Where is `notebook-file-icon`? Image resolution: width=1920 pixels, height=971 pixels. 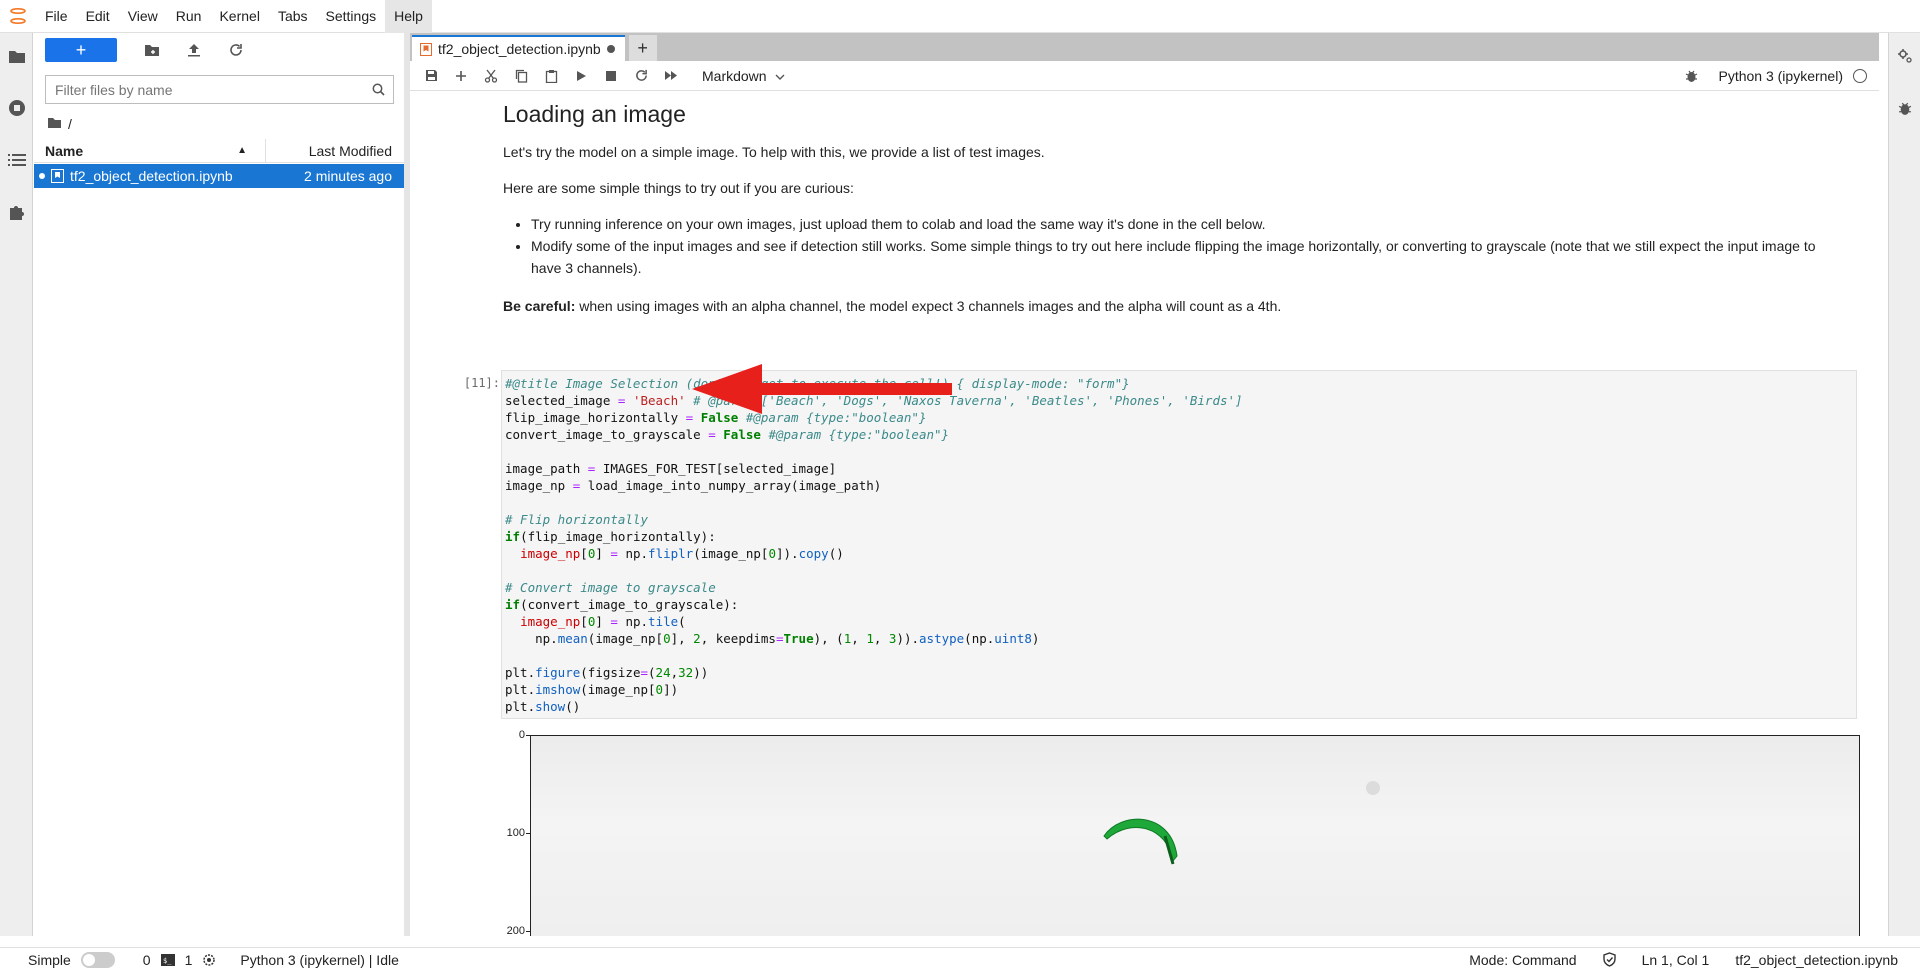
notebook-file-icon is located at coordinates (57, 176).